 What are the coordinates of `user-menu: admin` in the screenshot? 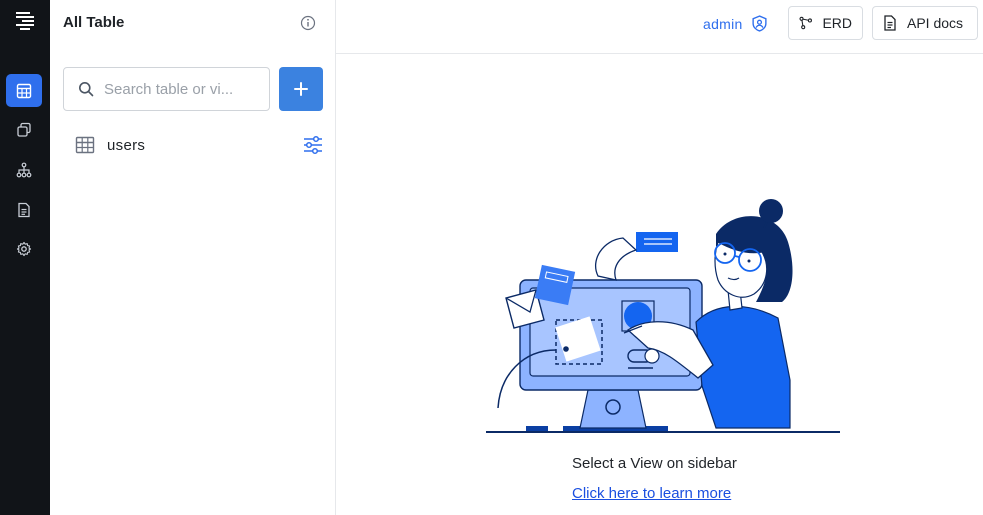 It's located at (735, 23).